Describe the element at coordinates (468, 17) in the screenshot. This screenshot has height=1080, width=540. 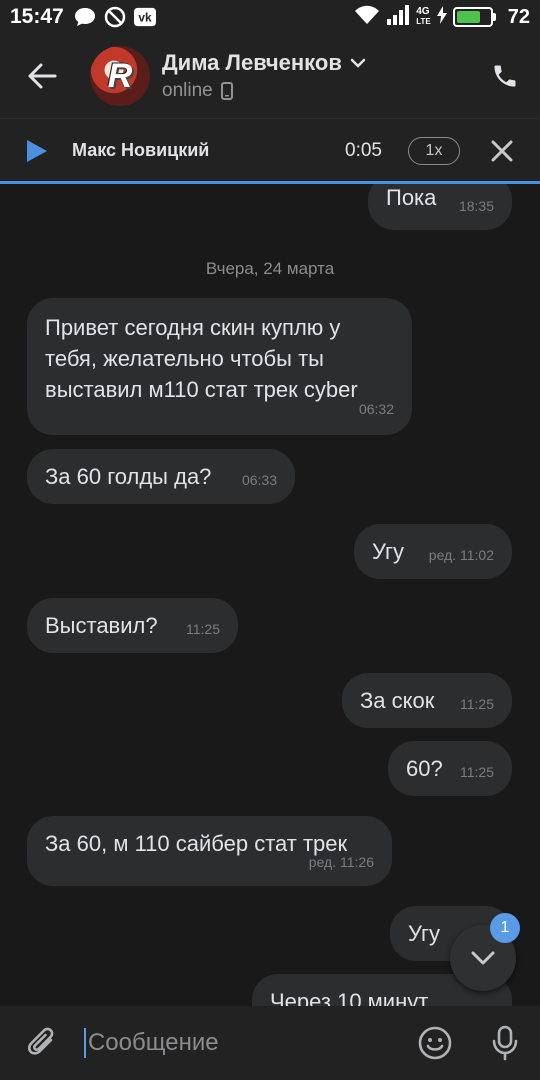
I see `battery-fill` at that location.